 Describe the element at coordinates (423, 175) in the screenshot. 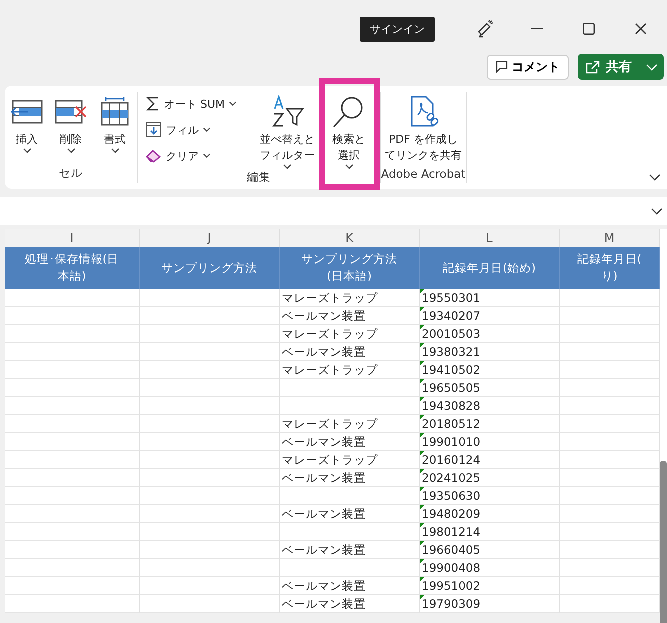

I see `group-label: Adobe Acrobat` at that location.